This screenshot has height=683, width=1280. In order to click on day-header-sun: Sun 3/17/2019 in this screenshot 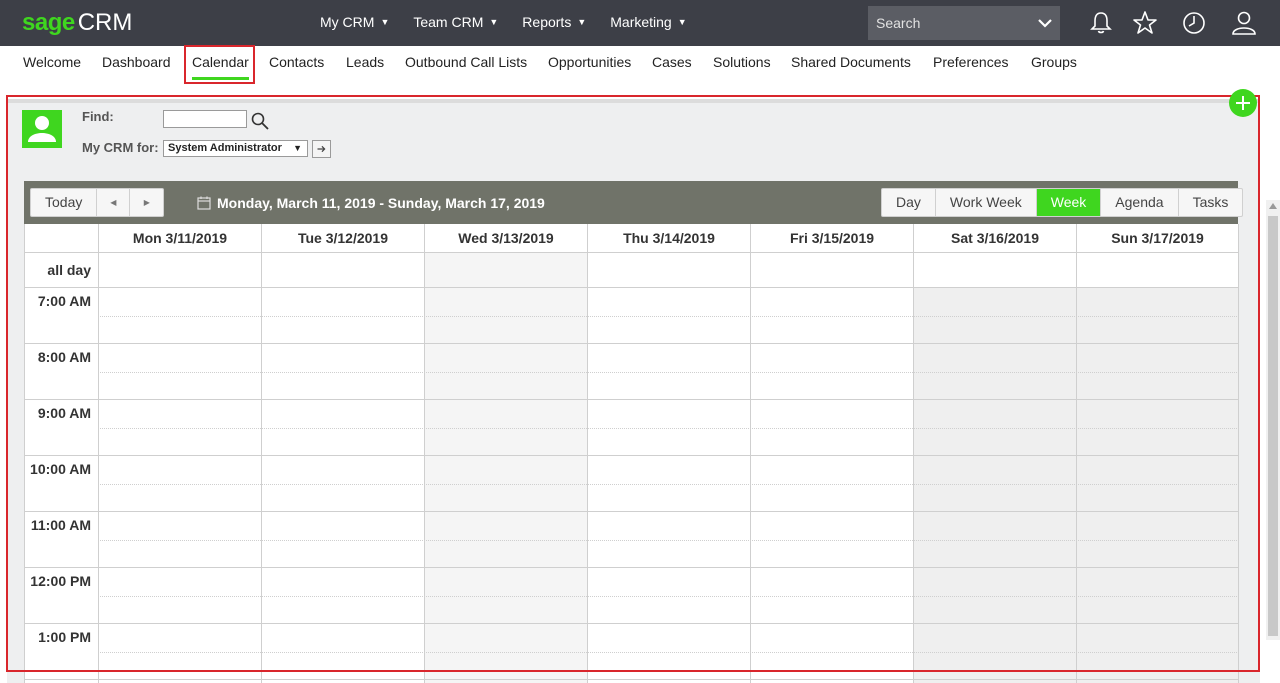, I will do `click(1158, 238)`.